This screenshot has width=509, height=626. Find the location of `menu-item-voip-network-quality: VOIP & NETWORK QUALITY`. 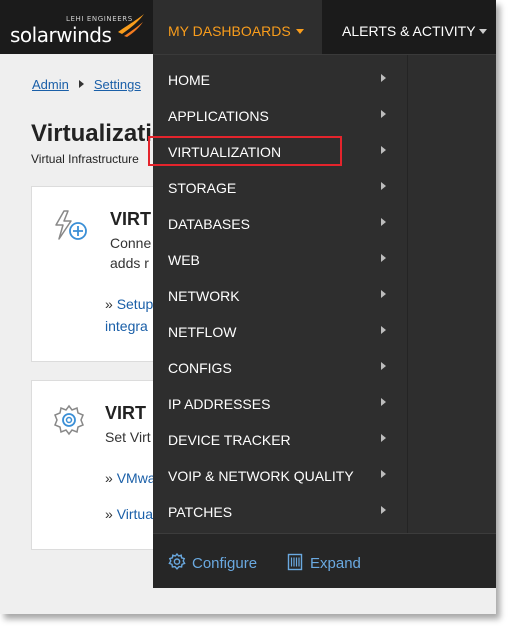

menu-item-voip-network-quality: VOIP & NETWORK QUALITY is located at coordinates (280, 475).